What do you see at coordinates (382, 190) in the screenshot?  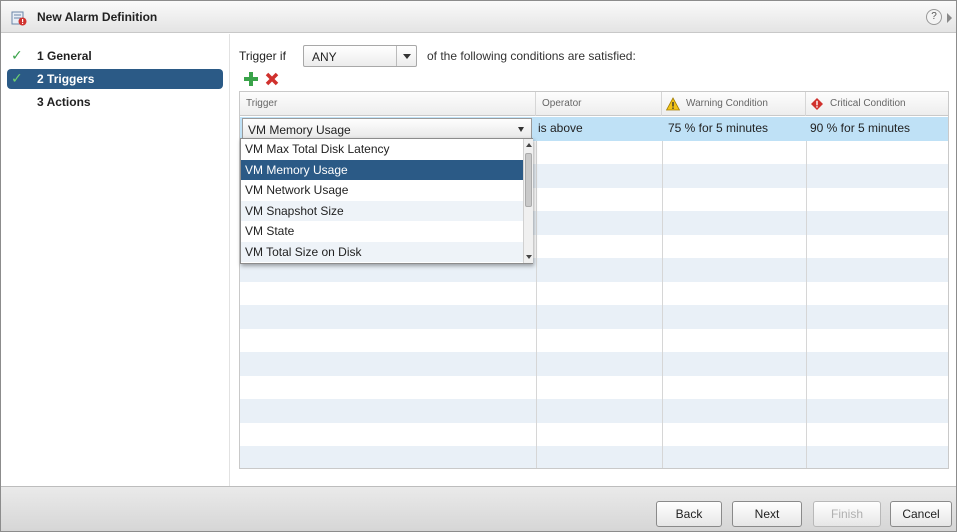 I see `dropdown-option: VM Network Usage` at bounding box center [382, 190].